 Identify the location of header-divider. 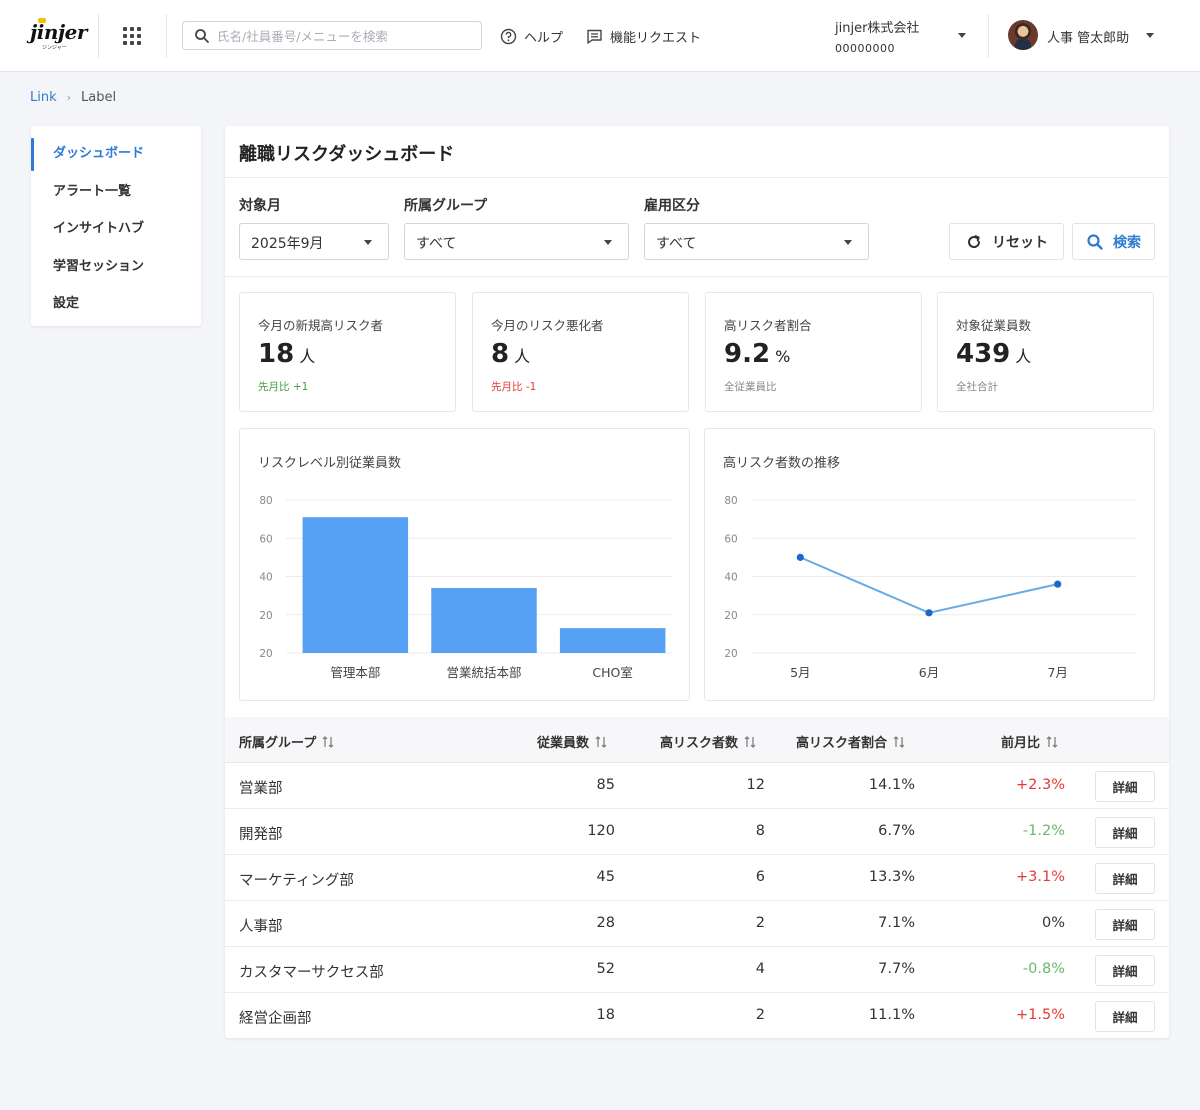
(166, 36).